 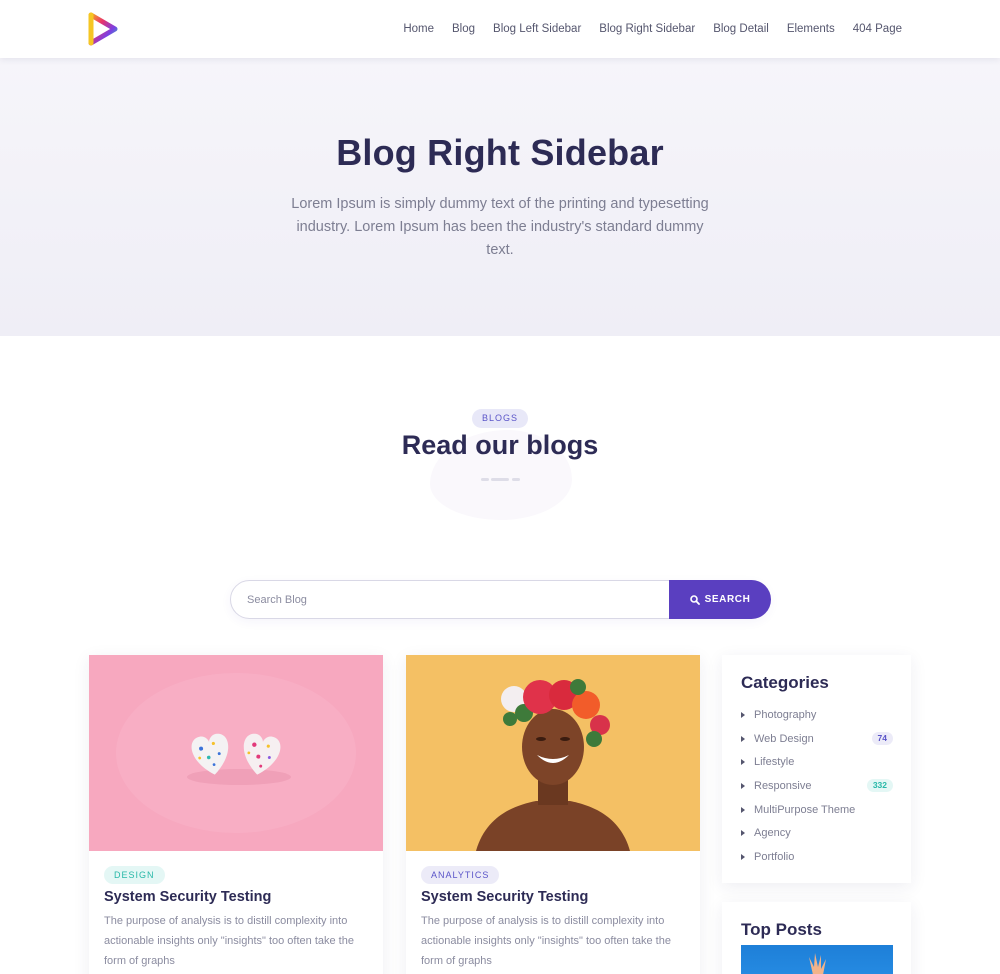 I want to click on post-image-hearts, so click(x=236, y=753).